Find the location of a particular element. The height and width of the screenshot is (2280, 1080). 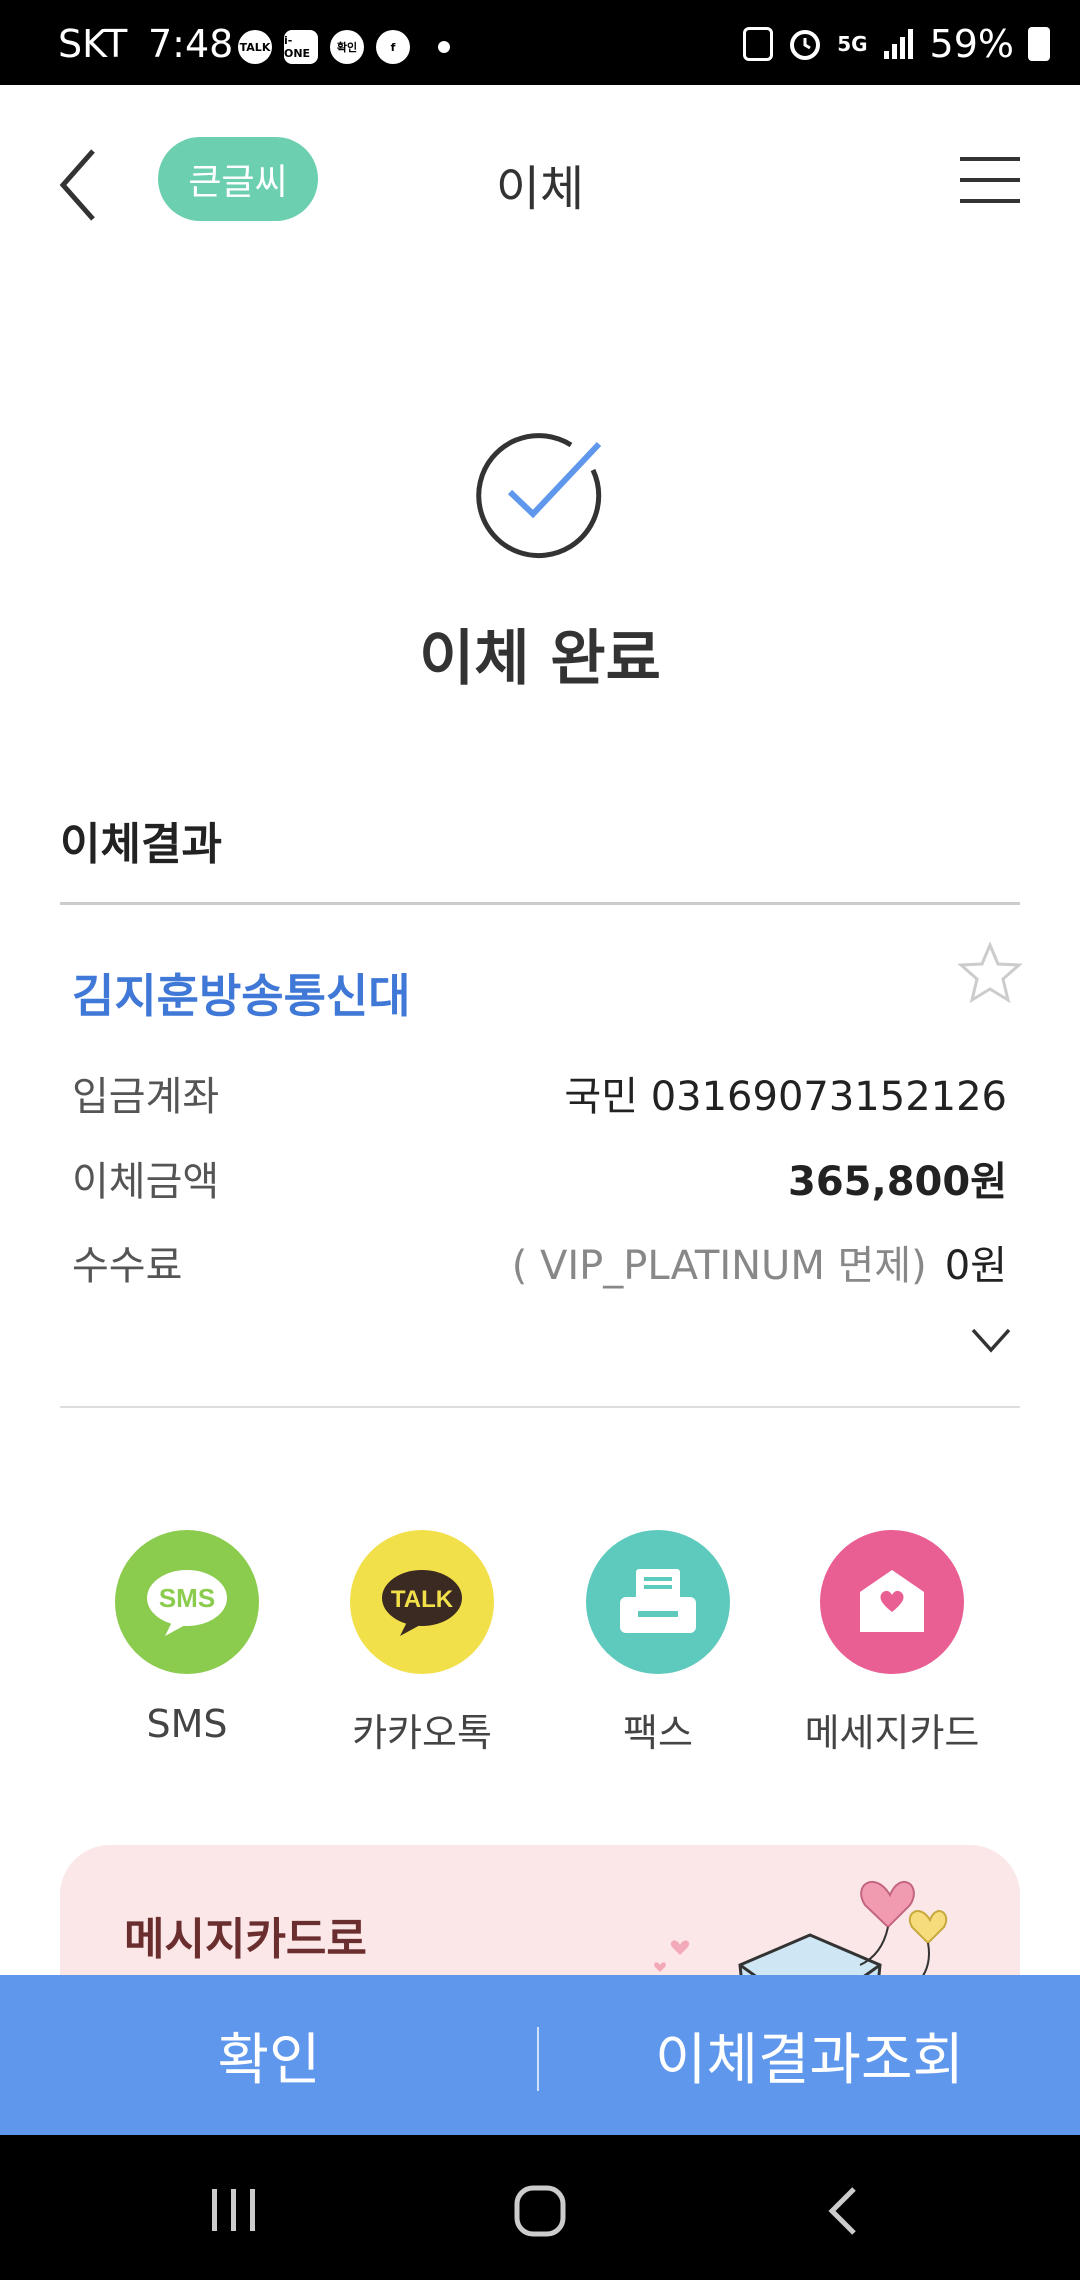

system-status-icons: 5G 59% is located at coordinates (896, 44).